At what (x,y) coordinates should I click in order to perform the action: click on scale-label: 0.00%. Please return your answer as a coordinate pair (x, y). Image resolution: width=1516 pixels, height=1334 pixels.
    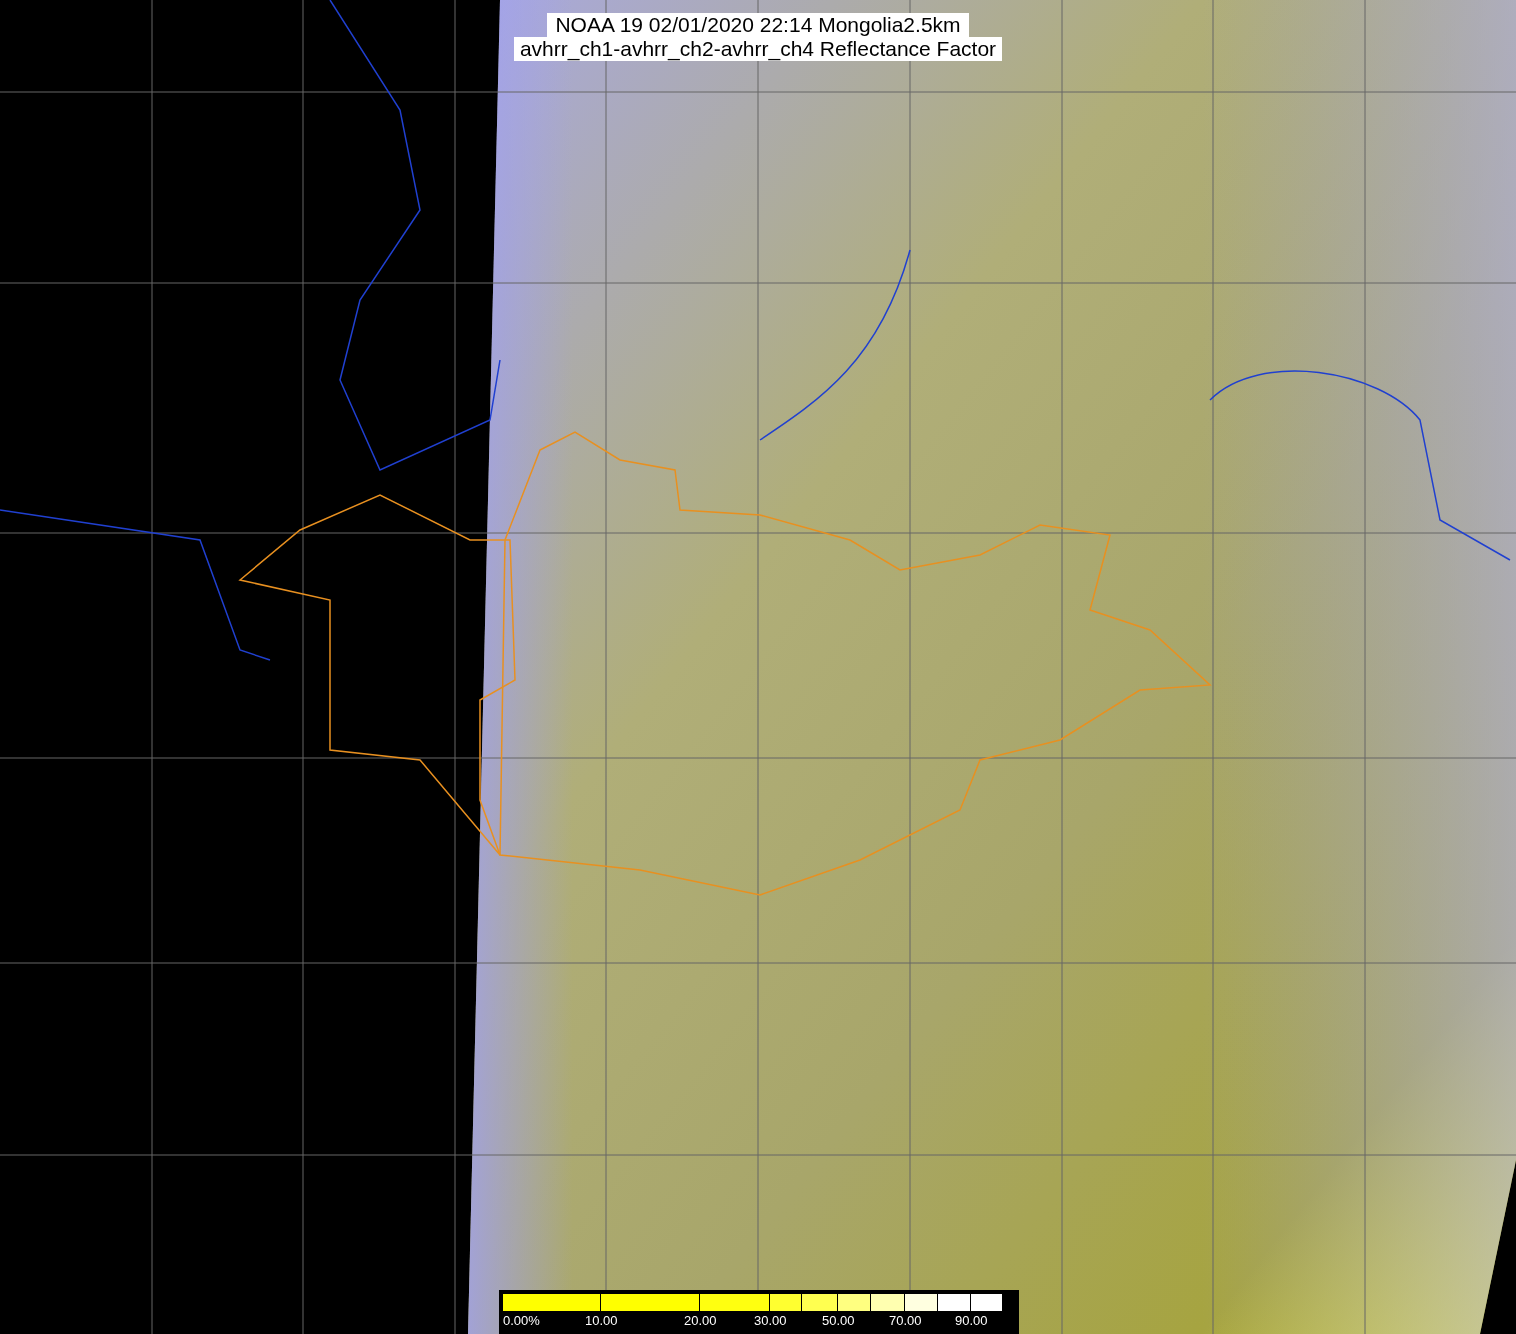
    Looking at the image, I should click on (521, 1320).